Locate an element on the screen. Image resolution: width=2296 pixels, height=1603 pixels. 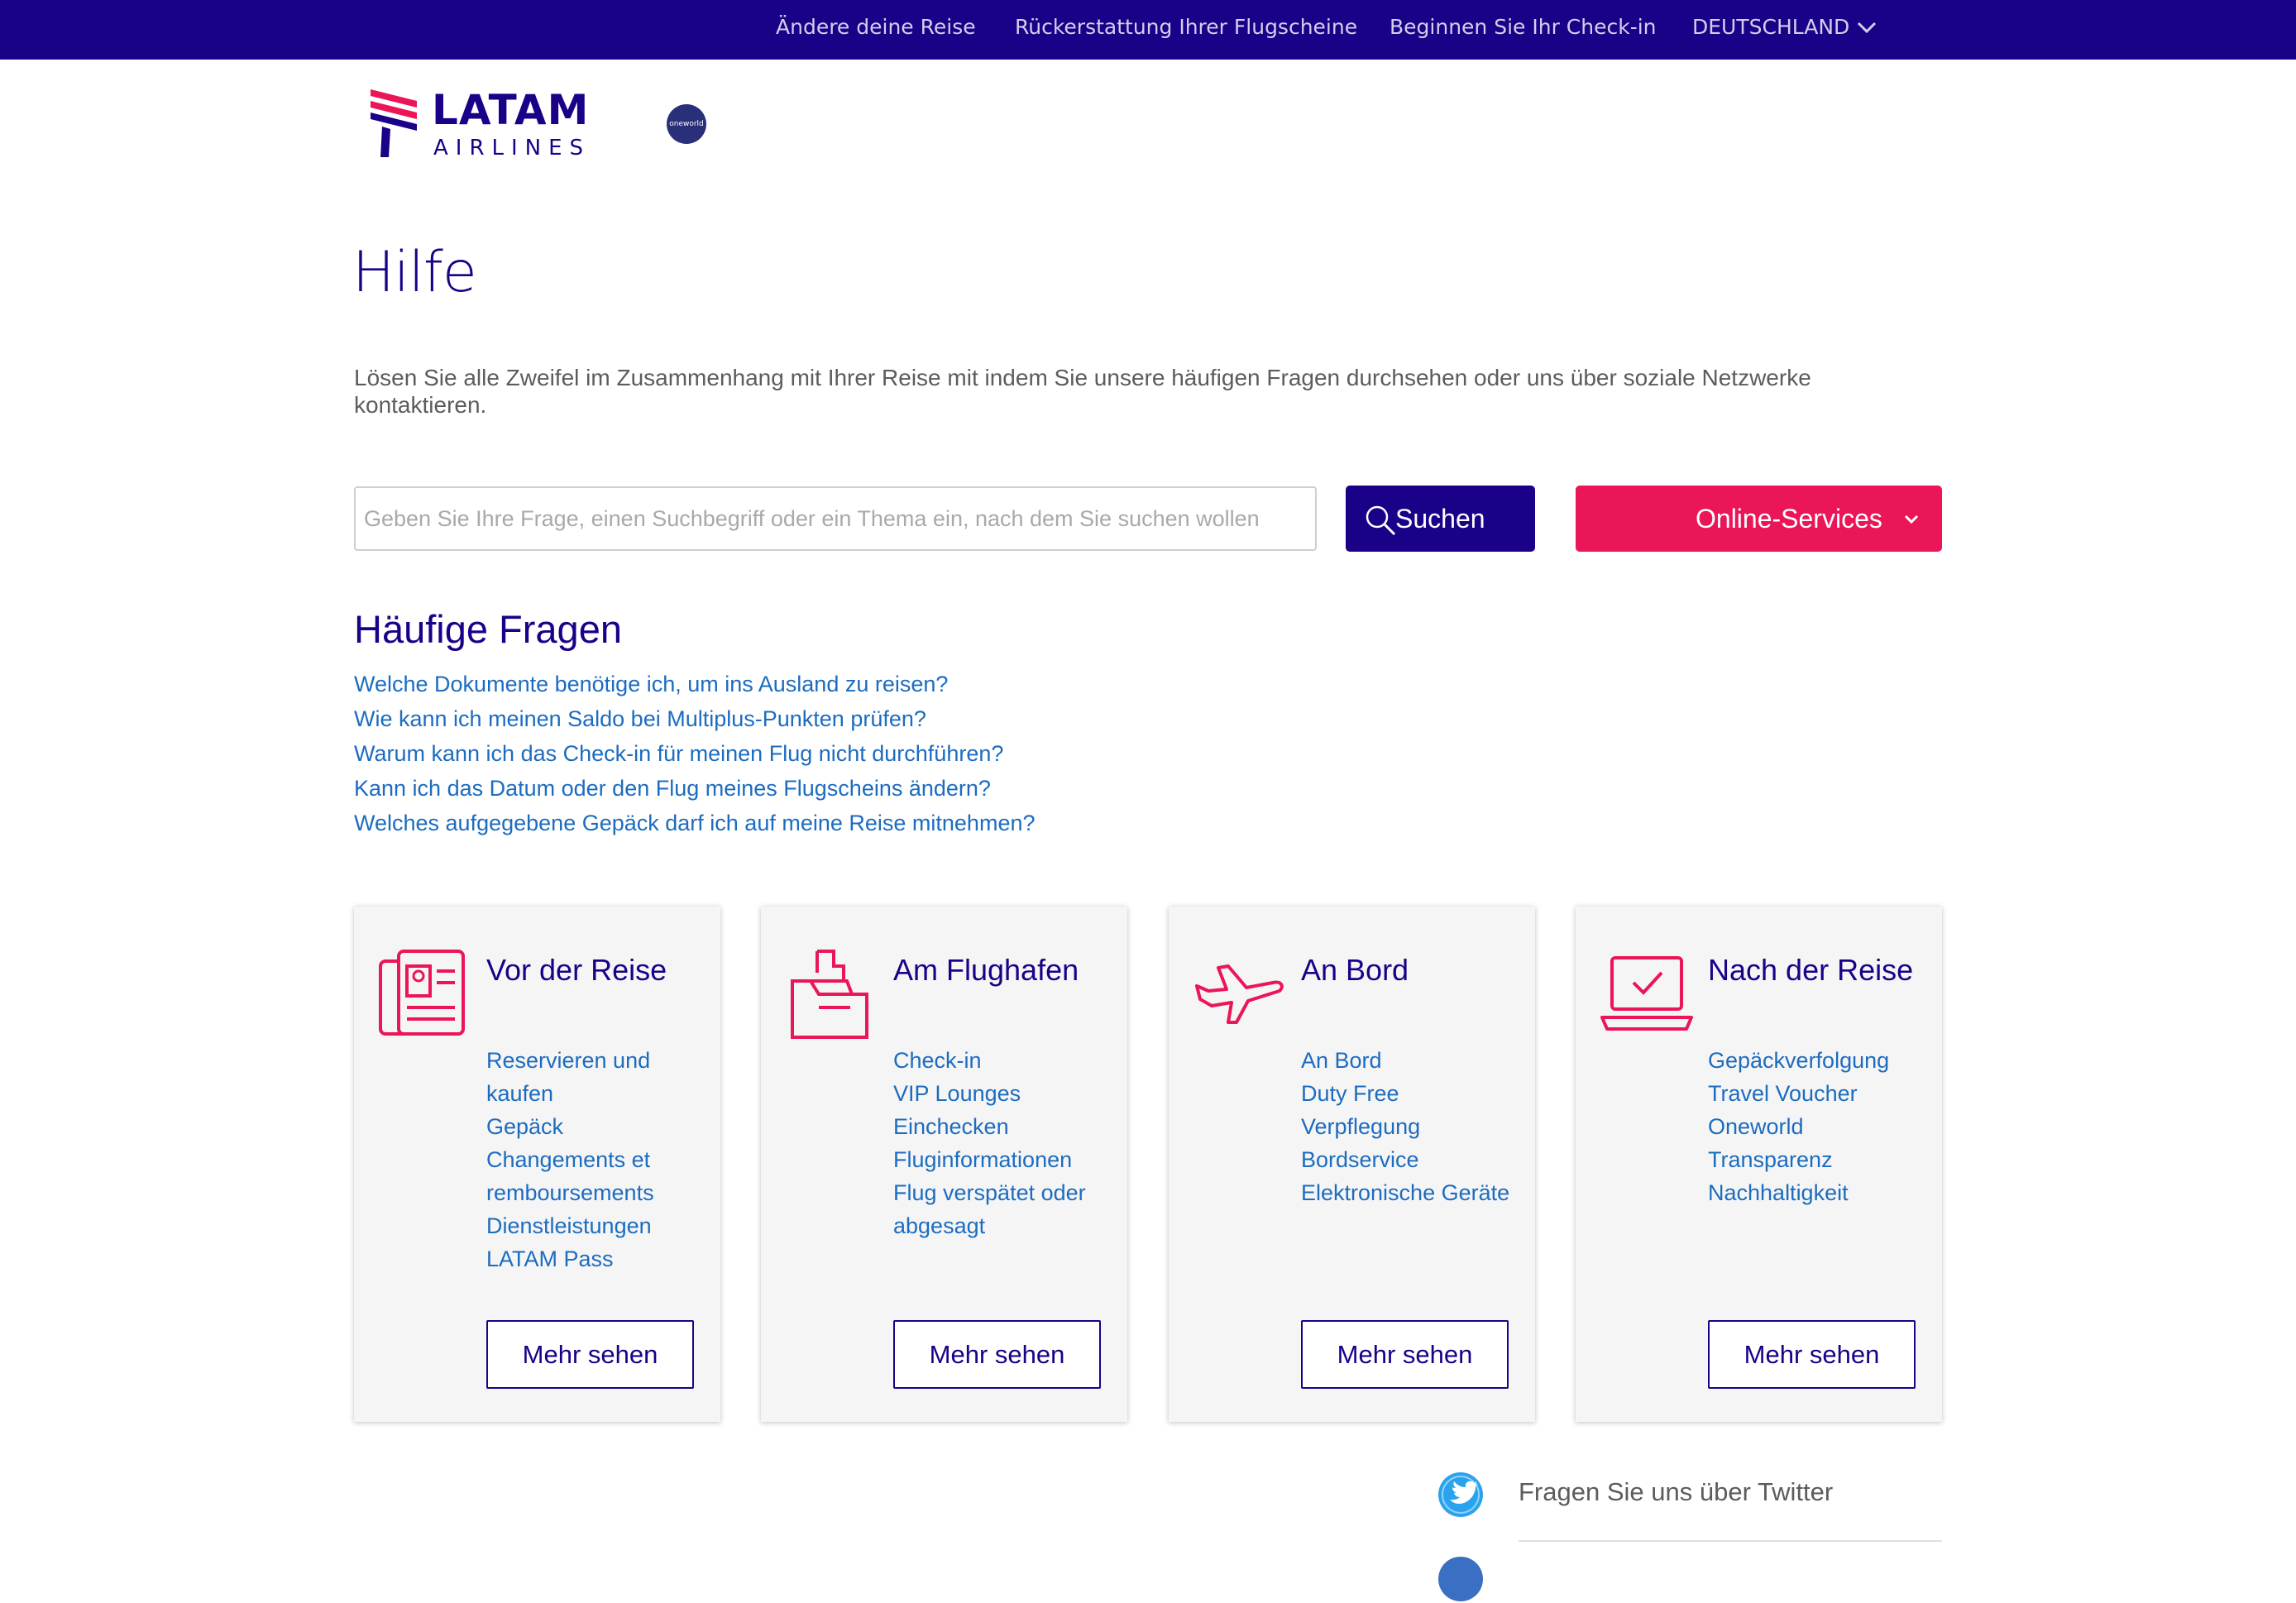
card-link: Gepäckverfolgung is located at coordinates (1798, 1060).